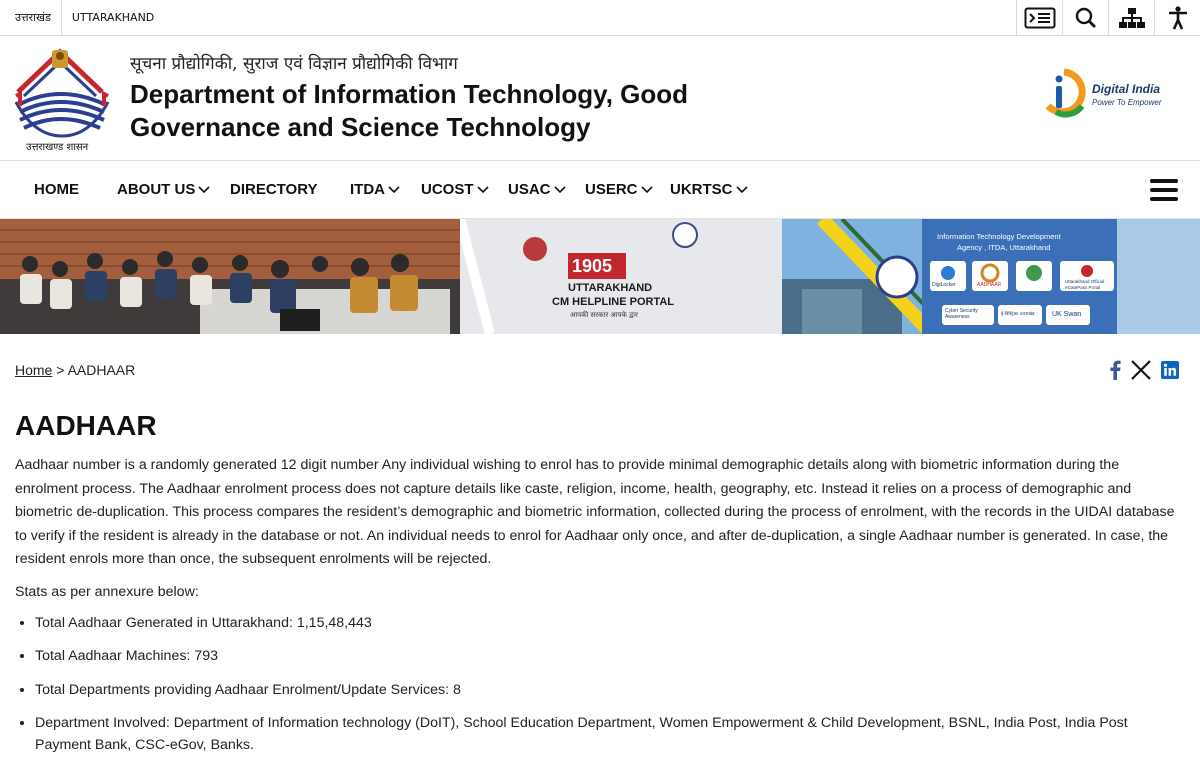  Describe the element at coordinates (611, 189) in the screenshot. I see `nav-item-label: USERC` at that location.